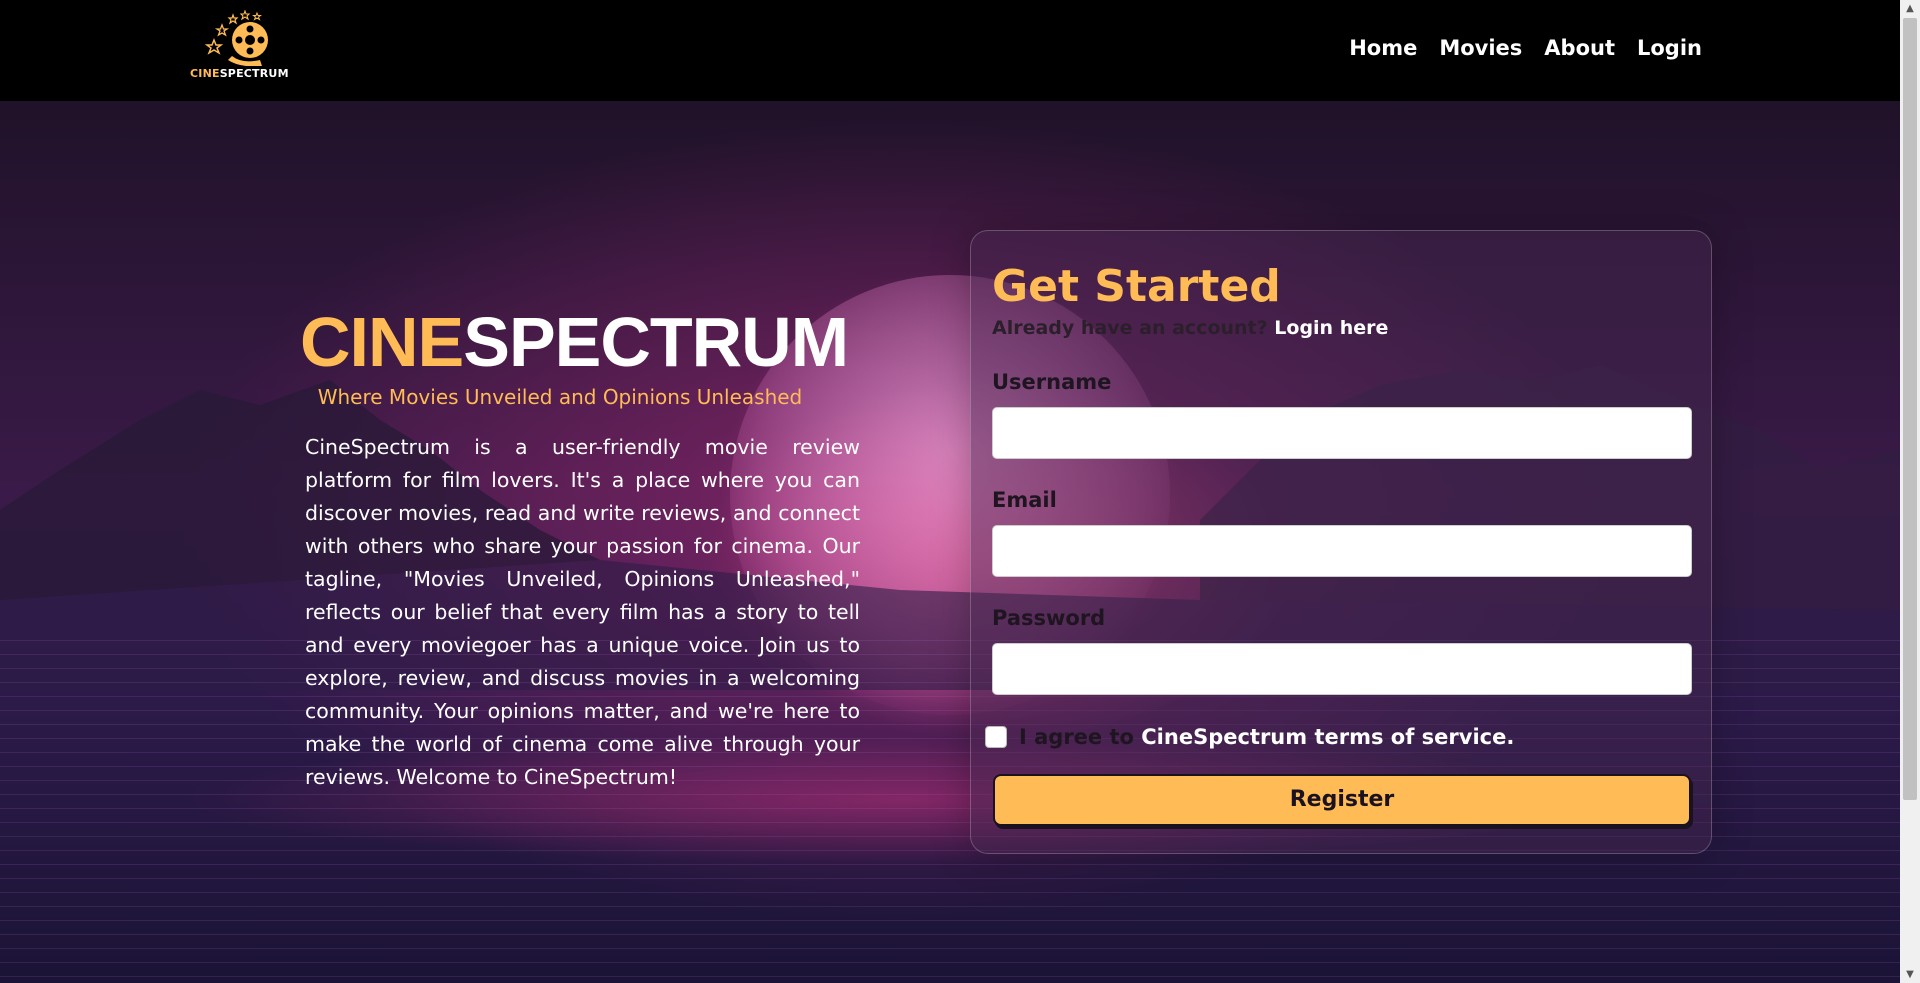  What do you see at coordinates (205, 73) in the screenshot?
I see `logo-text-cine: CINE` at bounding box center [205, 73].